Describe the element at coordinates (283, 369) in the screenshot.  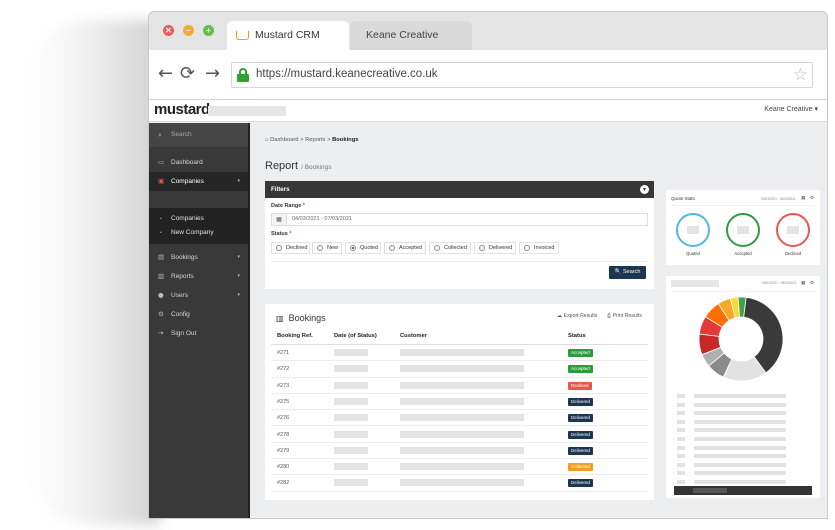
I see `booking-ref: #272` at that location.